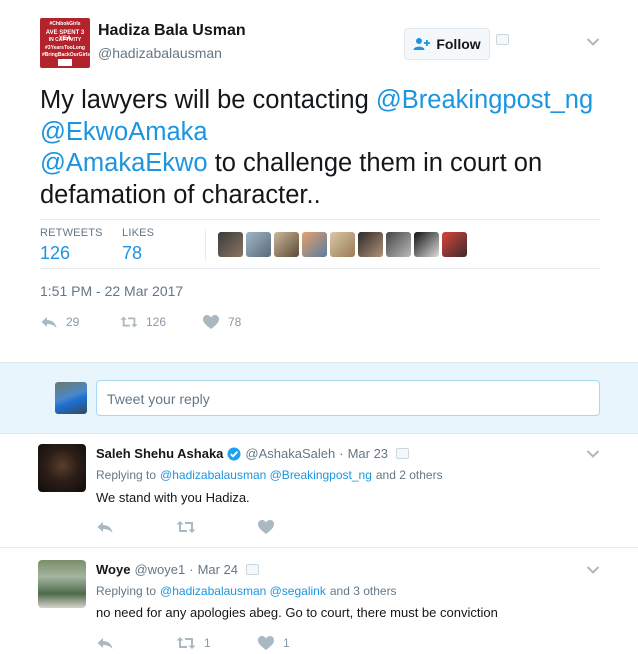  I want to click on like-count: 78, so click(235, 322).